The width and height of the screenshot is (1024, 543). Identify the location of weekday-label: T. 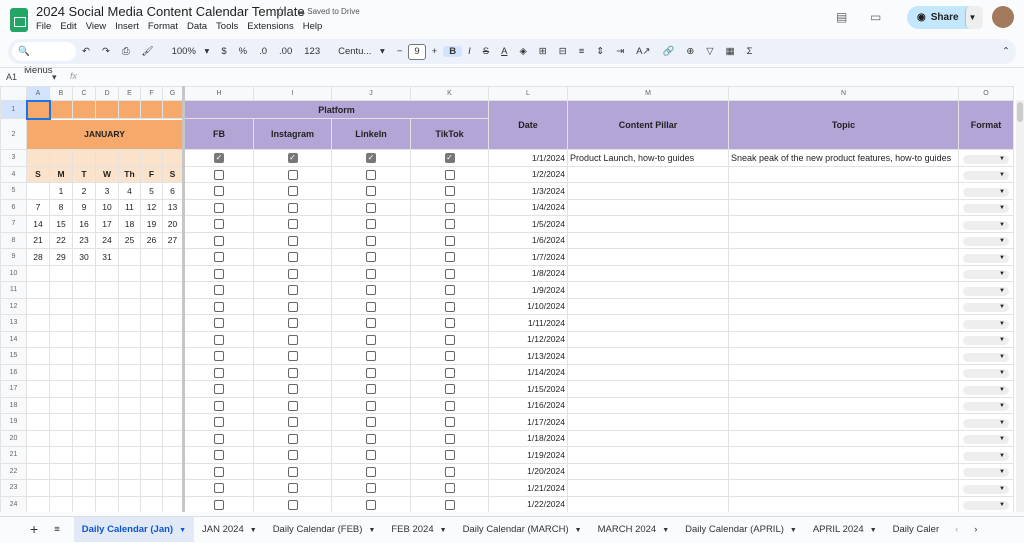
(84, 174).